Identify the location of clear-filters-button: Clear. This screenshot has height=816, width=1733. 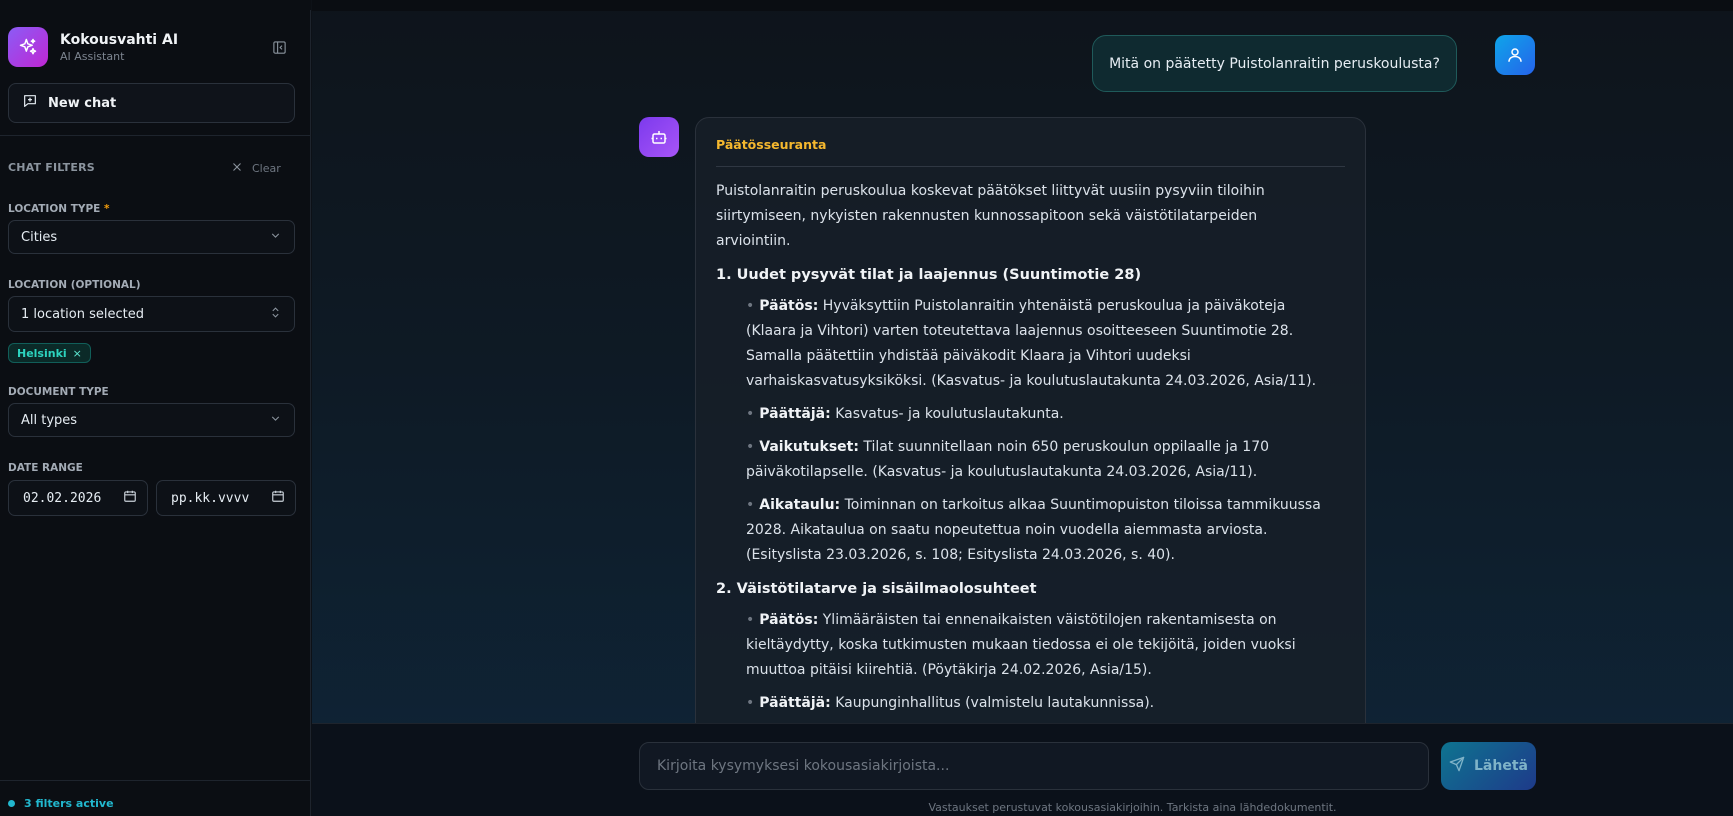
(256, 168).